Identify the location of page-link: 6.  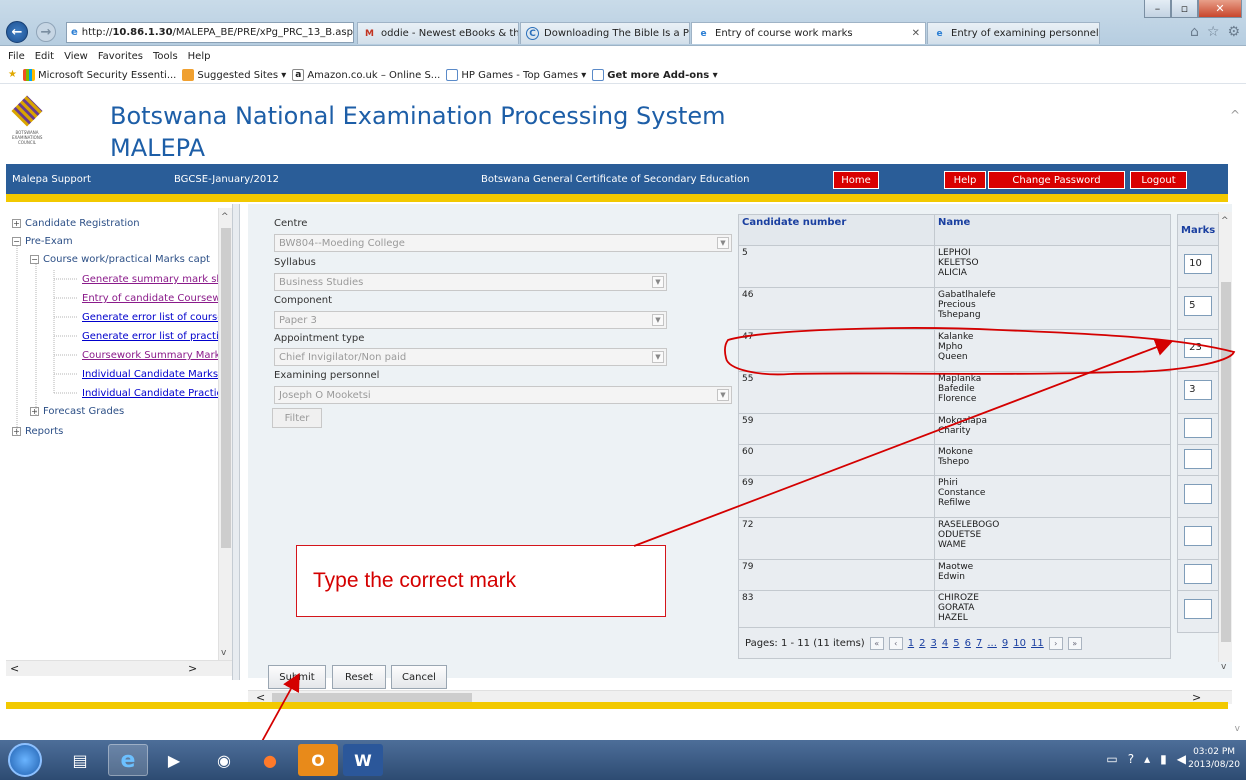
(968, 643).